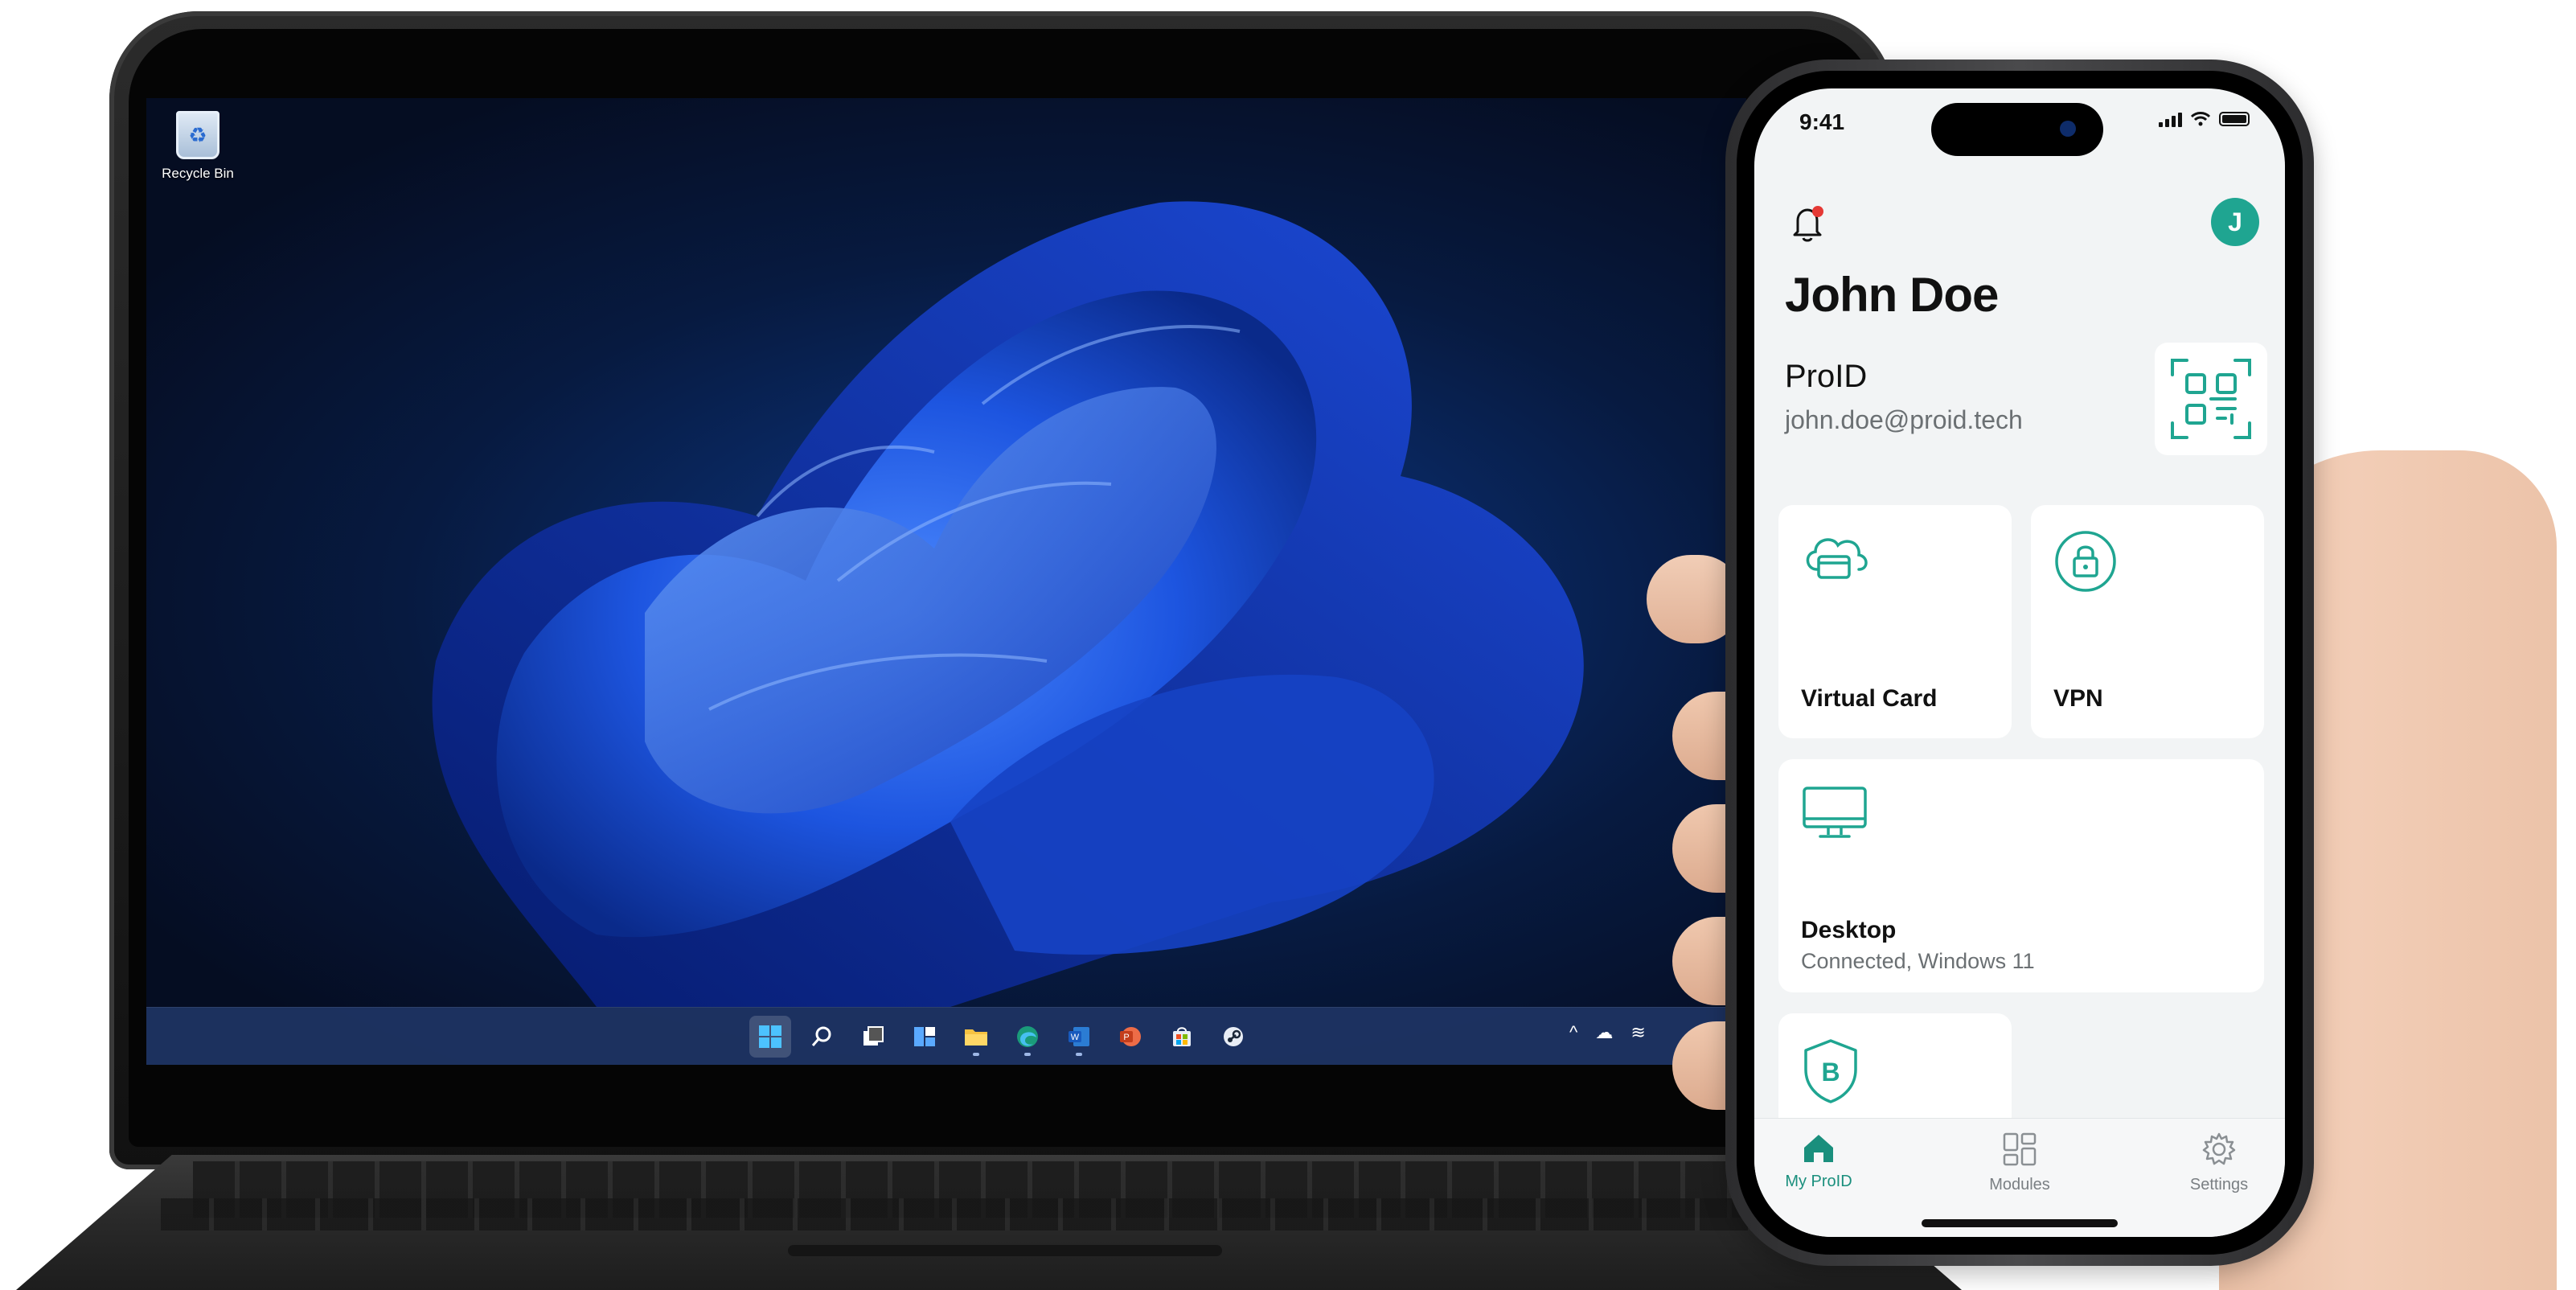 The width and height of the screenshot is (2576, 1290). I want to click on recycle-bin-label: Recycle Bin, so click(198, 173).